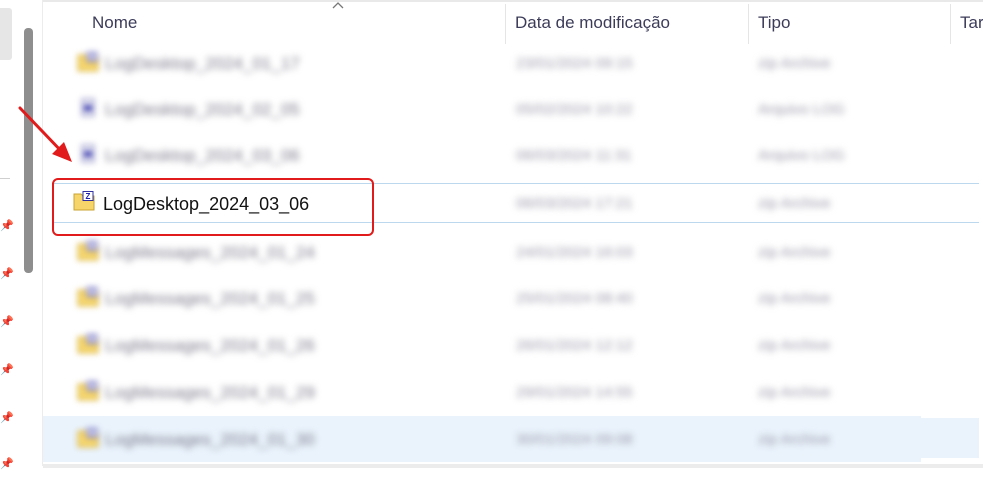 This screenshot has width=983, height=481. Describe the element at coordinates (971, 23) in the screenshot. I see `column-header-size: Tar` at that location.